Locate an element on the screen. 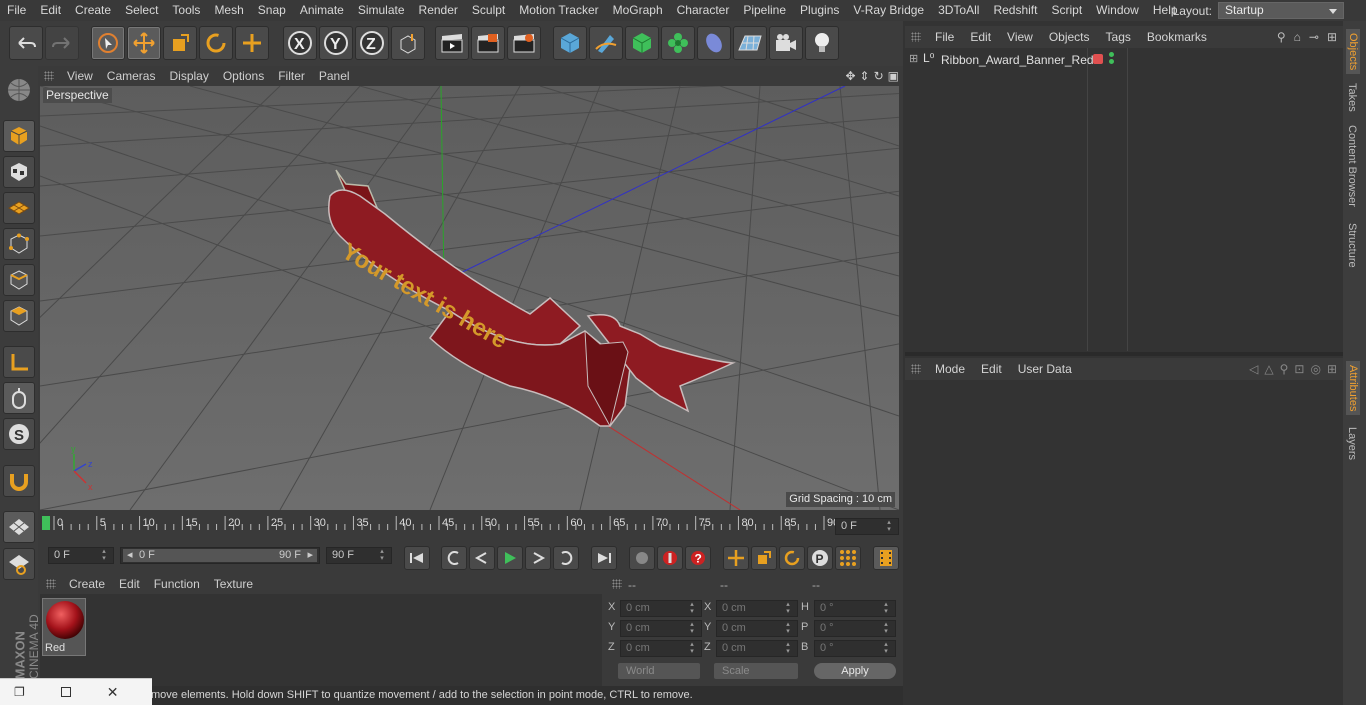  subdivision-surface-button is located at coordinates (642, 43).